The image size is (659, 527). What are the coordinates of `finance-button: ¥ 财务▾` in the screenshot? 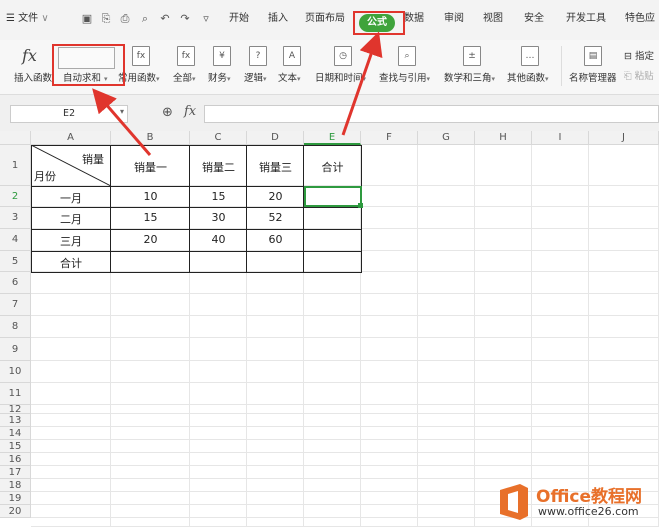 It's located at (222, 67).